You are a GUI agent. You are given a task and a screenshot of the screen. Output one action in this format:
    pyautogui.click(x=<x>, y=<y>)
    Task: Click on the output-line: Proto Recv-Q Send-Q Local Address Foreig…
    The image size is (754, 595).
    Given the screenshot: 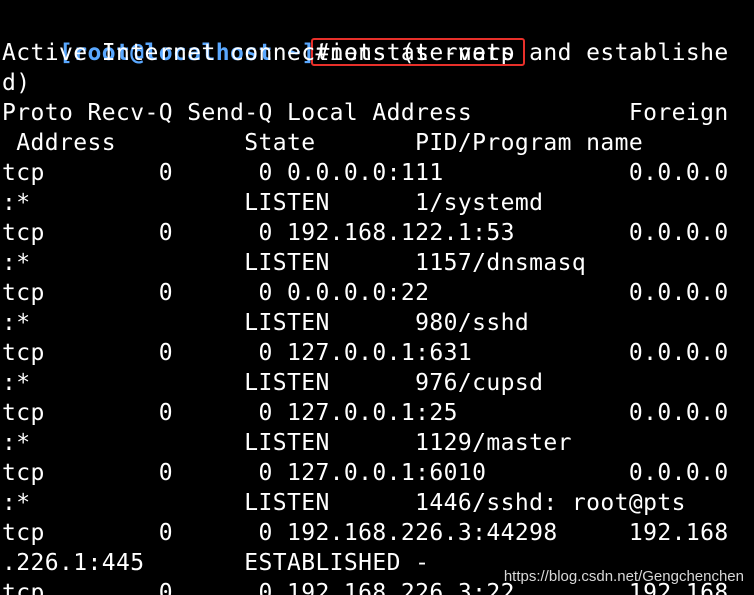 What is the action you would take?
    pyautogui.click(x=365, y=113)
    